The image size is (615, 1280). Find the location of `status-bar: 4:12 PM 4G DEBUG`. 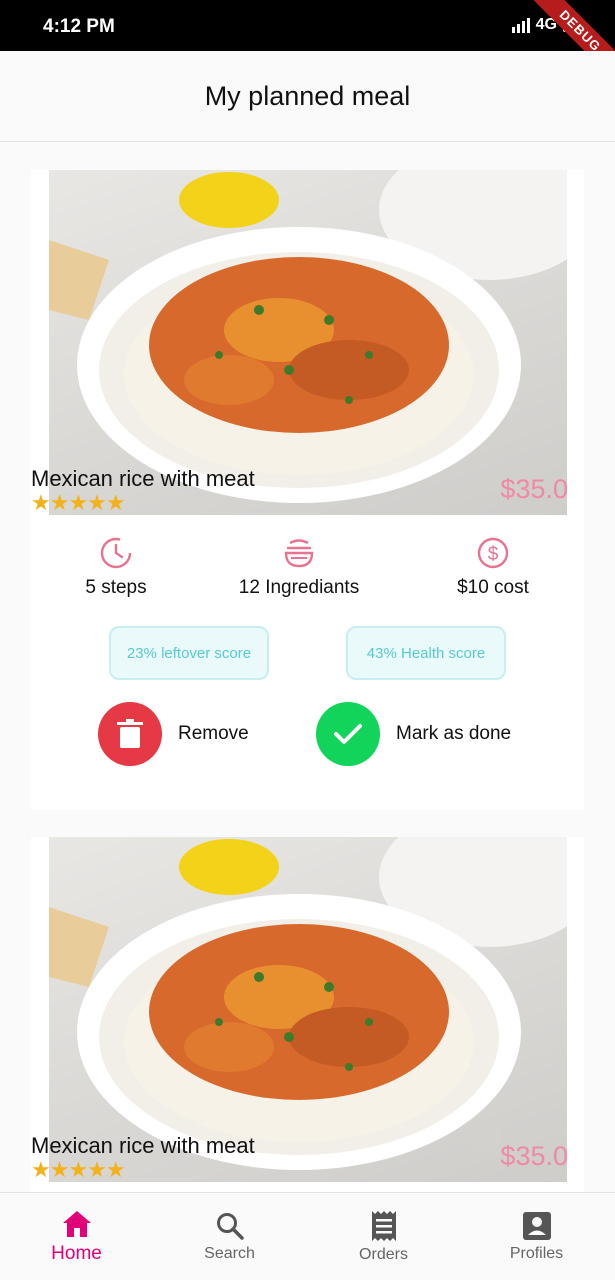

status-bar: 4:12 PM 4G DEBUG is located at coordinates (307, 46).